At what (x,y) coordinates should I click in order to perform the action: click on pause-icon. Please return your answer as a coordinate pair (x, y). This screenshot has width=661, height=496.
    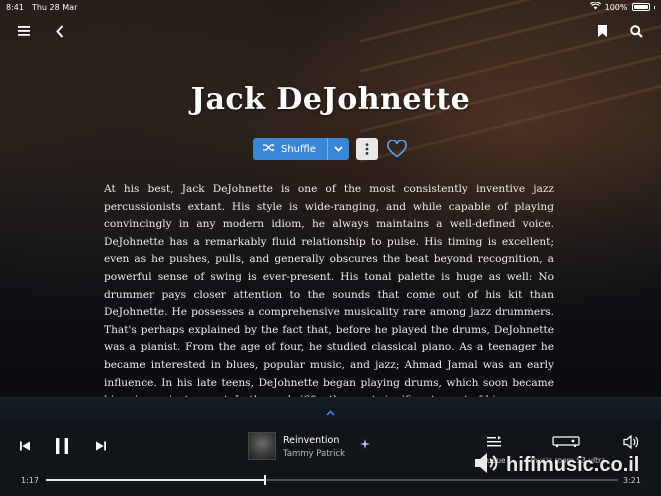
    Looking at the image, I should click on (62, 446).